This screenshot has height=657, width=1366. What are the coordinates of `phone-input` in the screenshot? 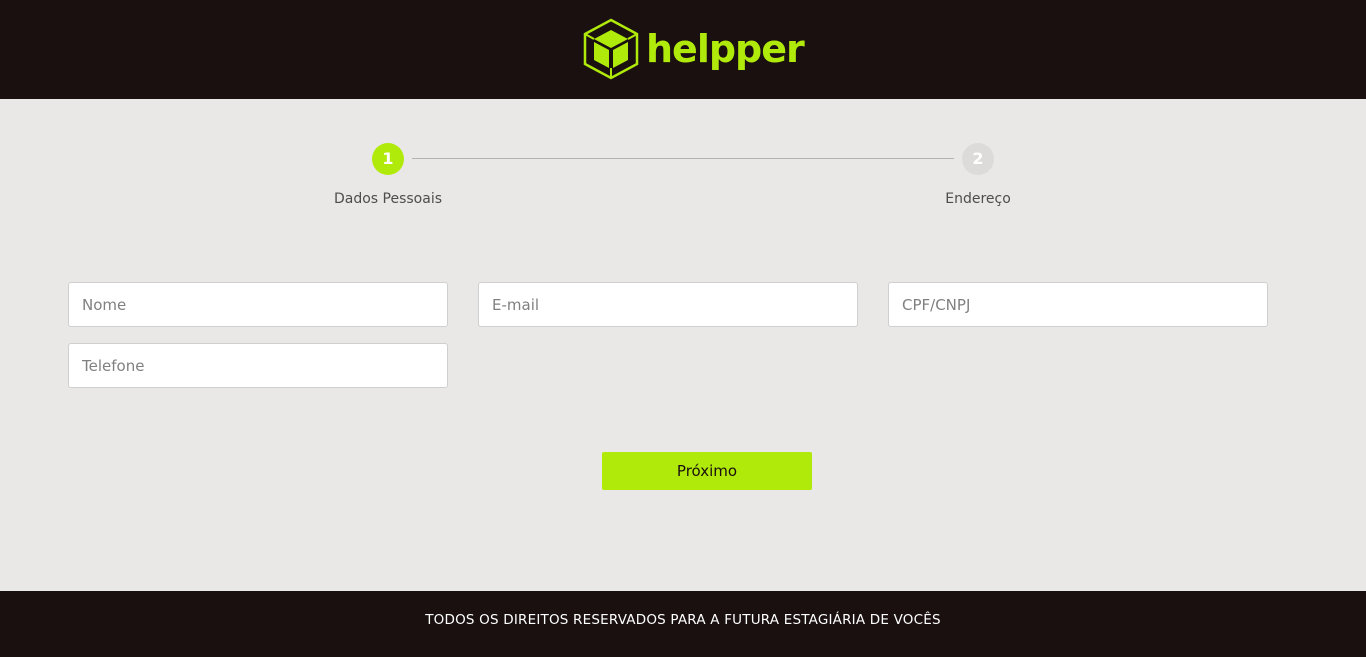 It's located at (258, 365).